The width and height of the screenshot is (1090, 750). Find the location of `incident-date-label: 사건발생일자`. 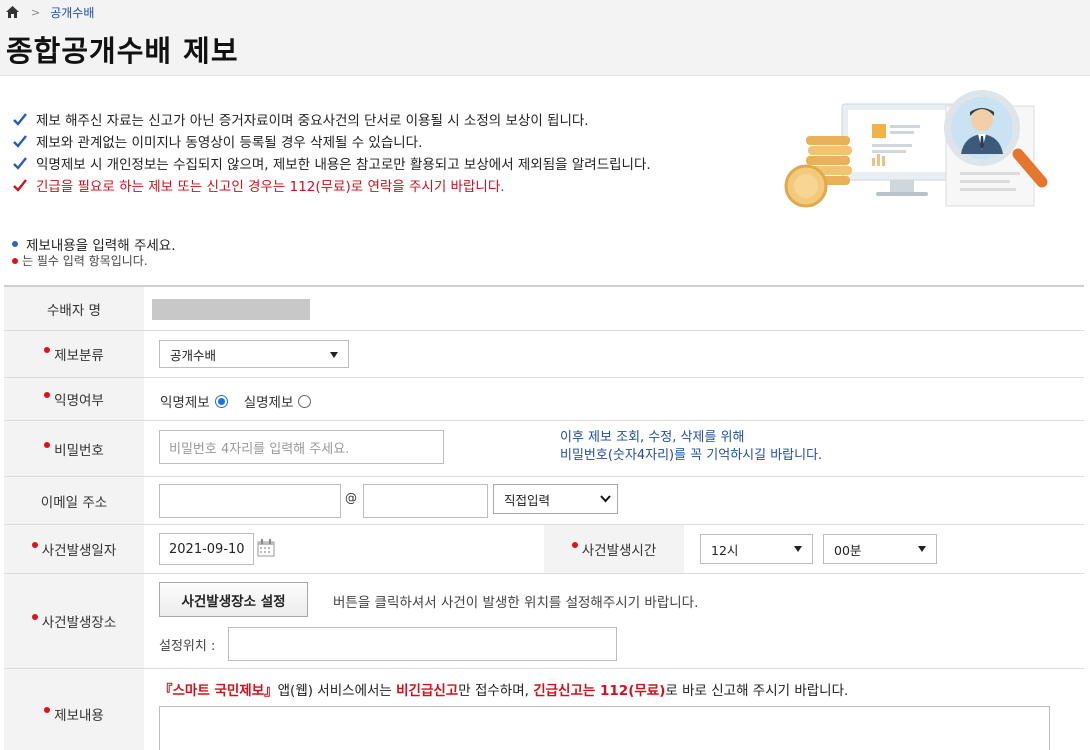

incident-date-label: 사건발생일자 is located at coordinates (74, 549).